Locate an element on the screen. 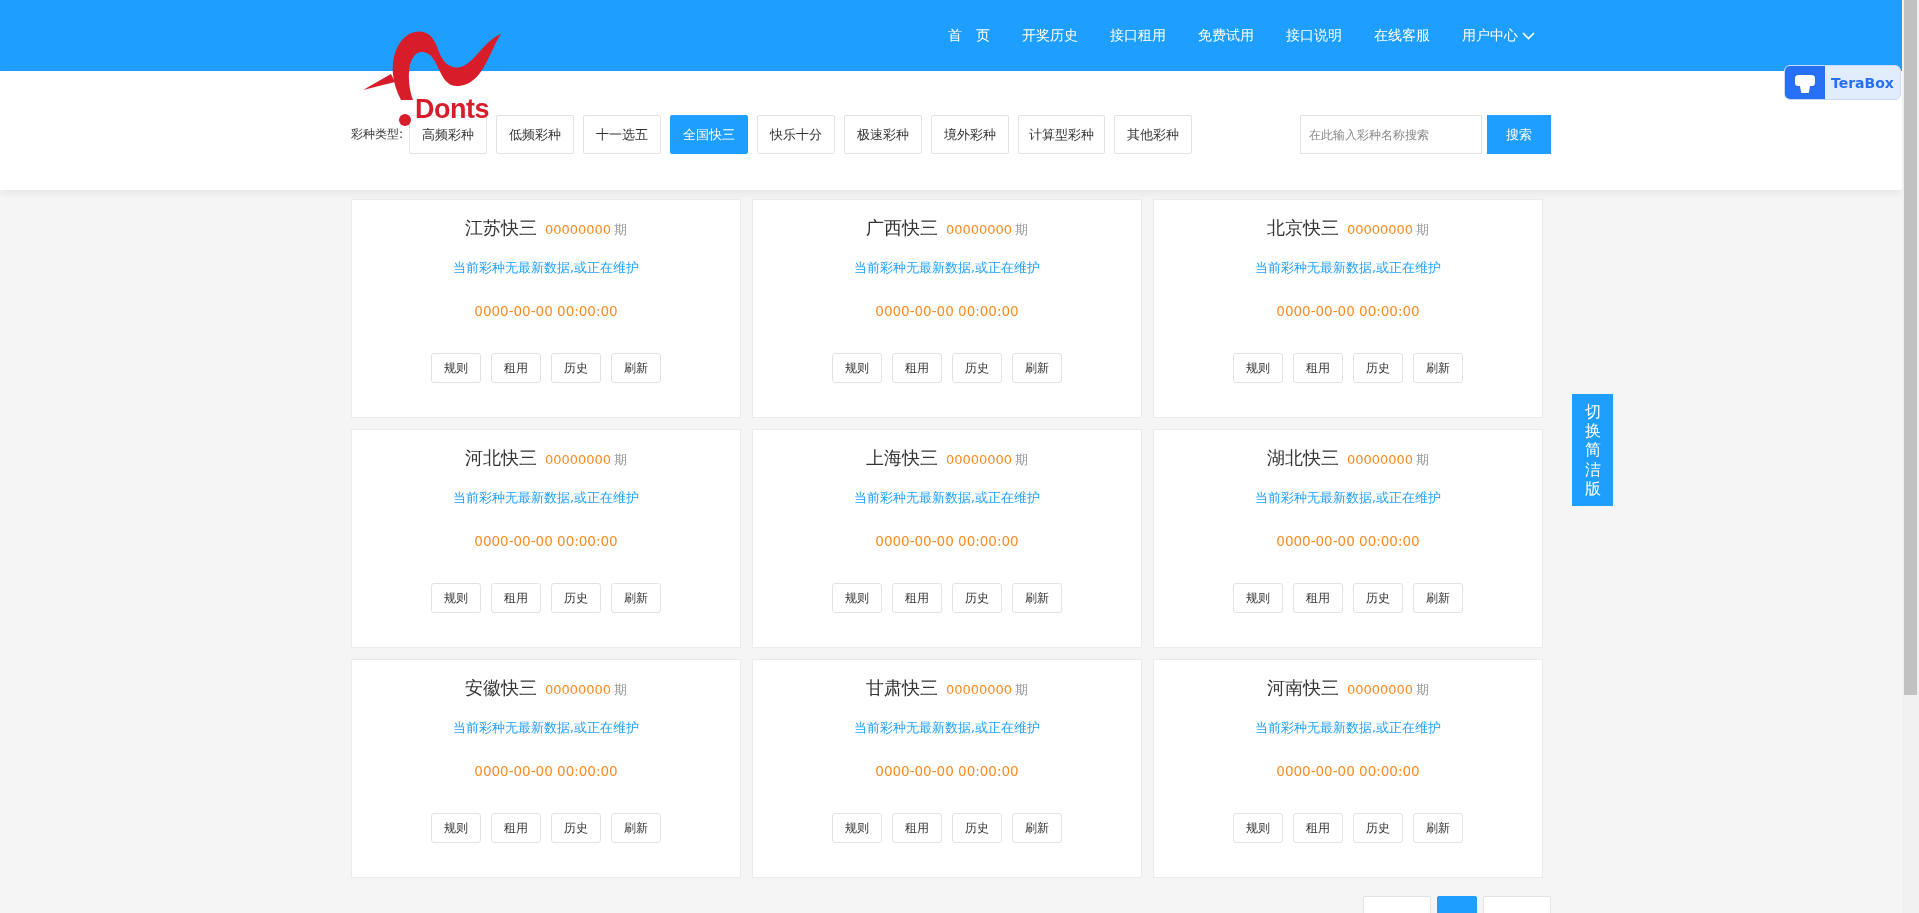  lottery-name: 上海快三 is located at coordinates (901, 458).